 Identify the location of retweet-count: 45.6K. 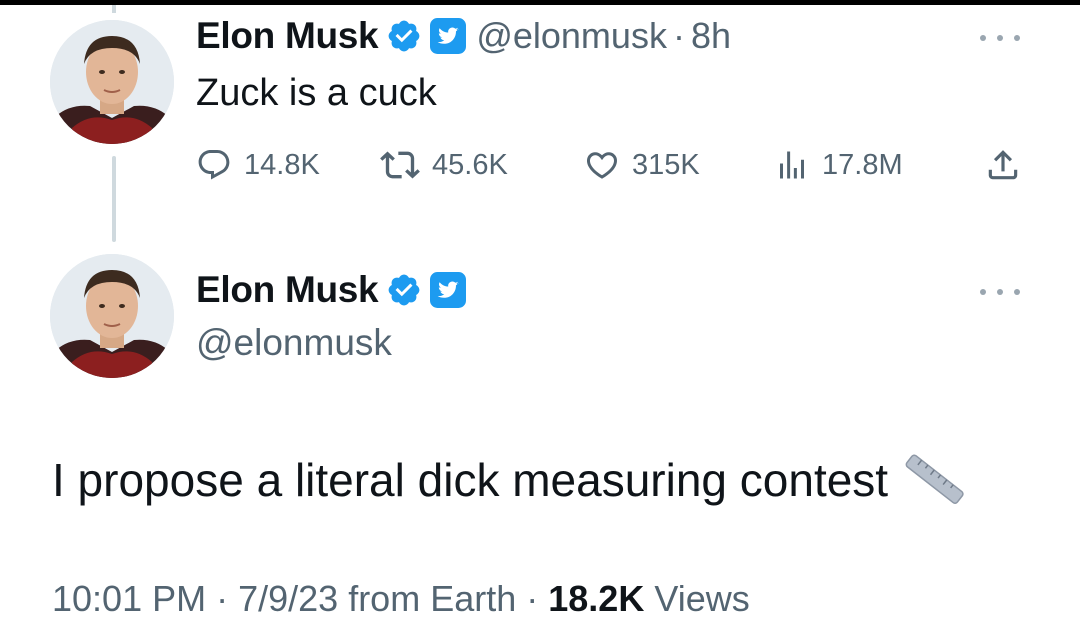
(470, 164).